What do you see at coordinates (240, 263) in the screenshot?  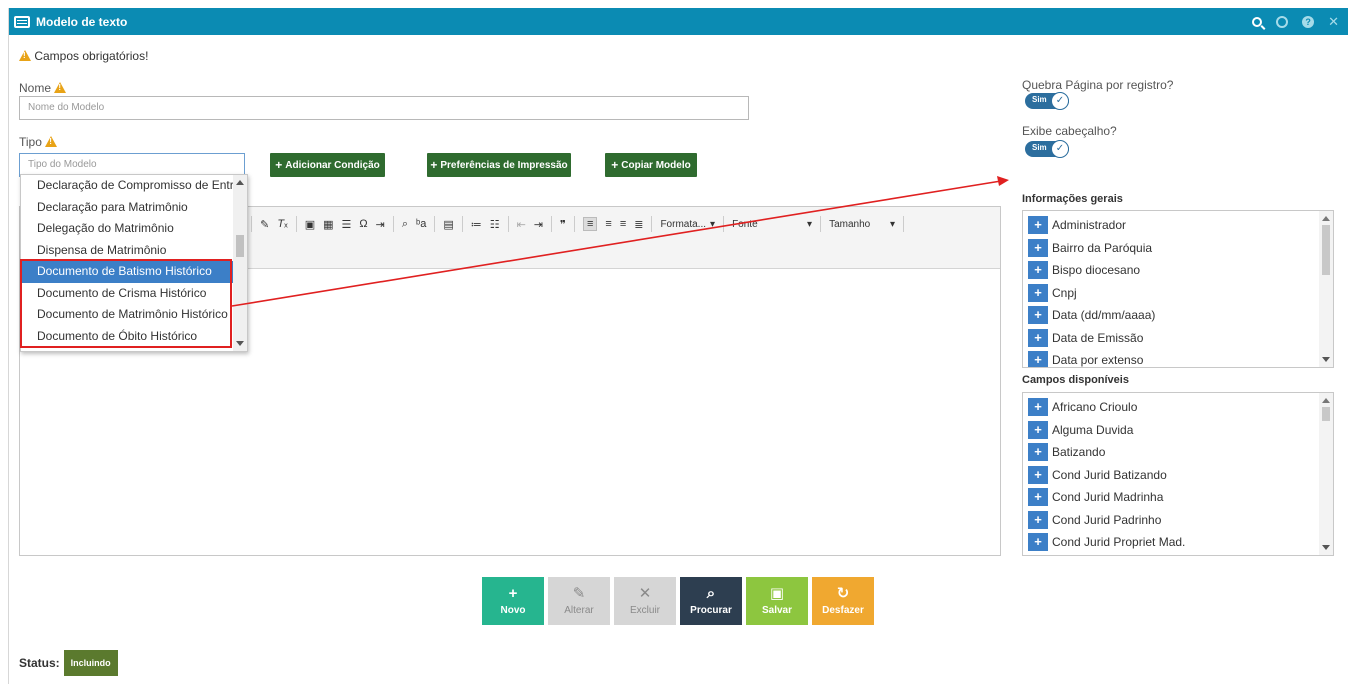 I see `dropdown-scrollbar` at bounding box center [240, 263].